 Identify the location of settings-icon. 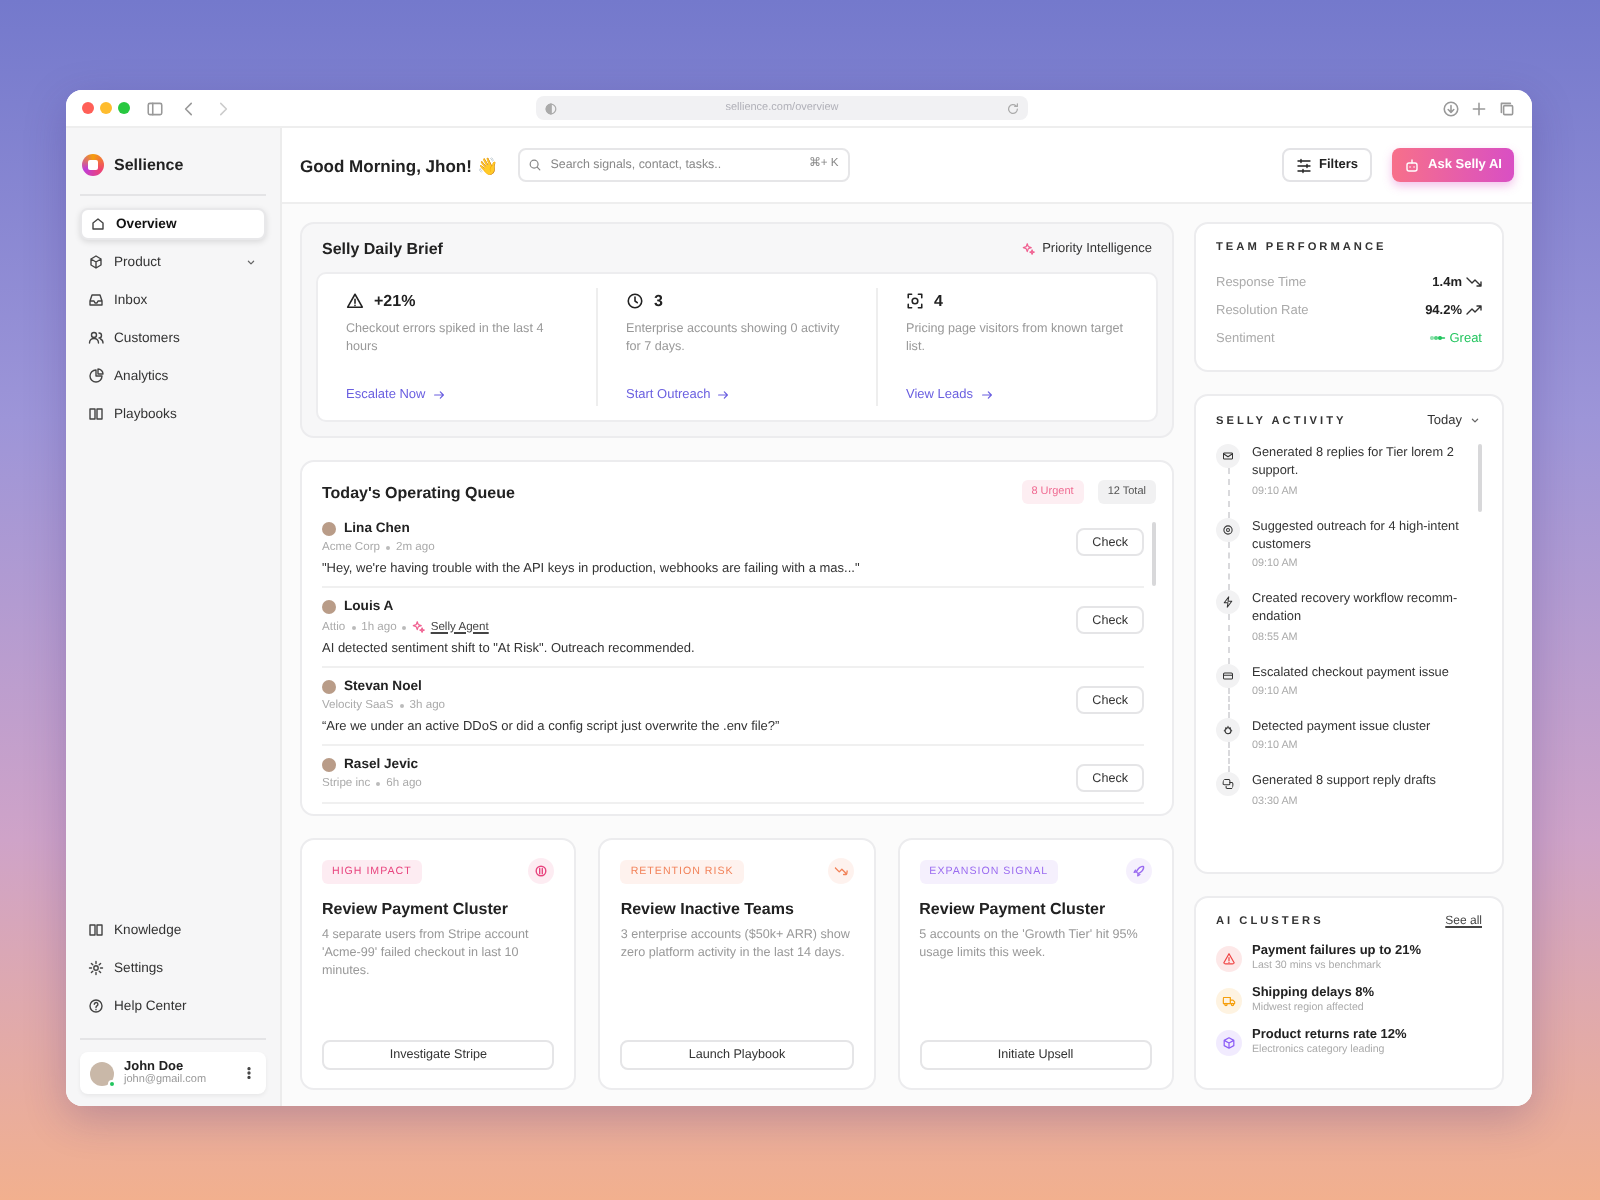
(96, 968).